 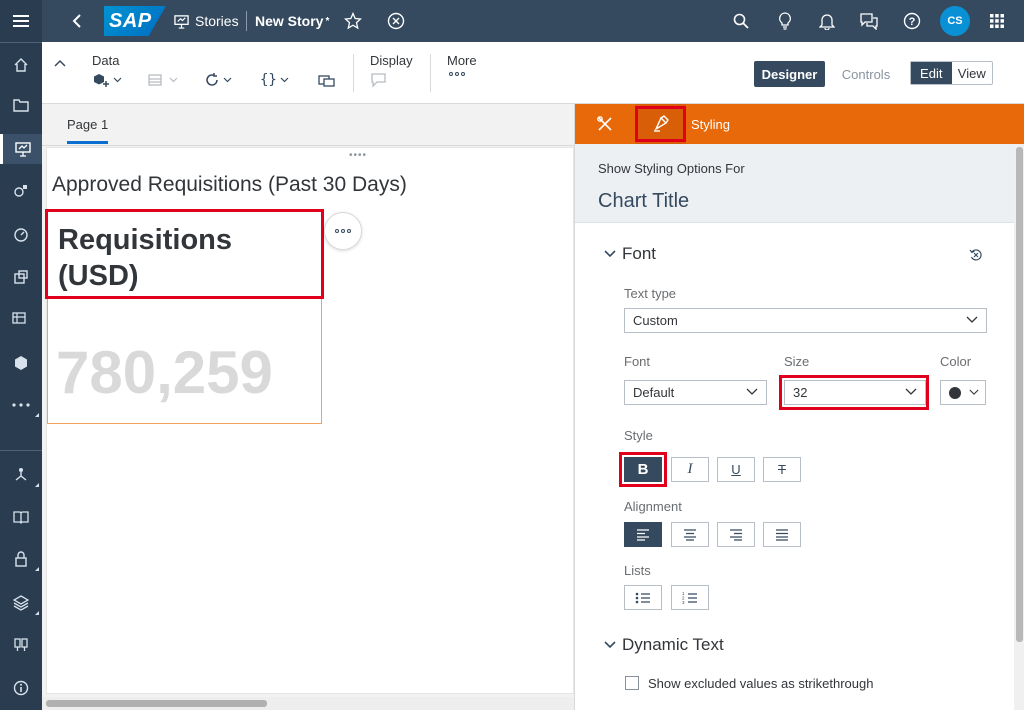 What do you see at coordinates (21, 319) in the screenshot?
I see `modeler-icon` at bounding box center [21, 319].